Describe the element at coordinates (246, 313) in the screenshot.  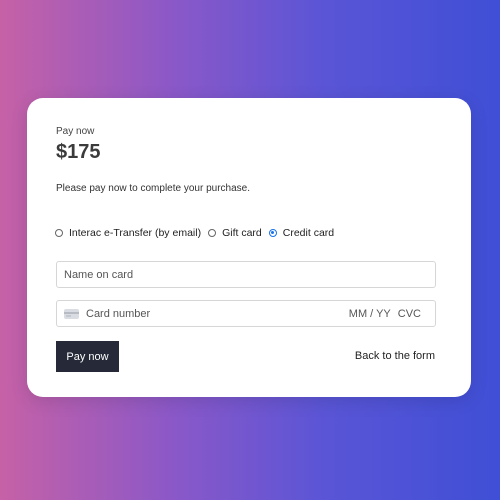
I see `card-number-input: Card number MM / YY CVC` at that location.